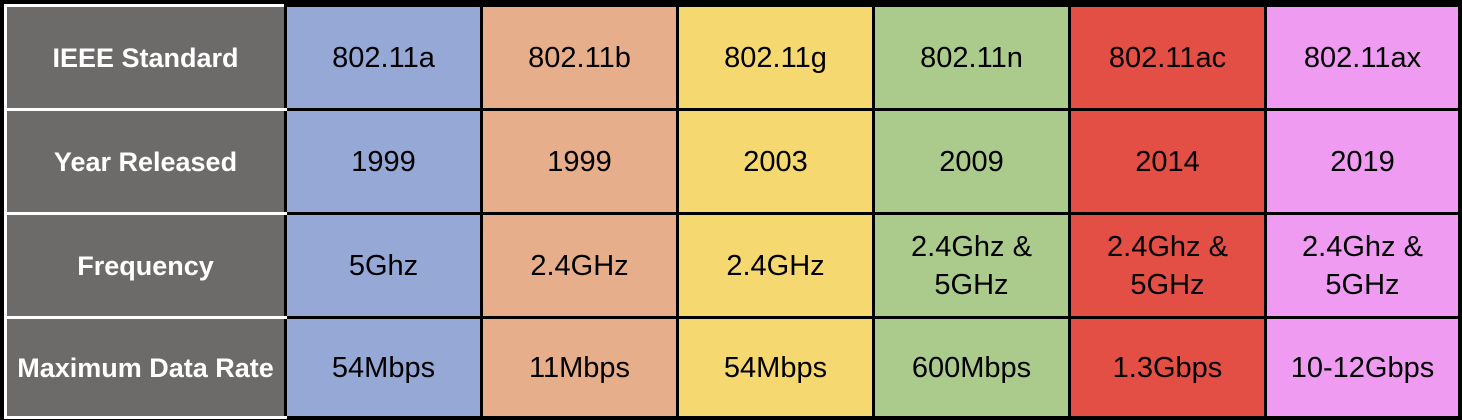 The width and height of the screenshot is (1462, 420). I want to click on cell-max-rate: 1.3Gbps, so click(1167, 367).